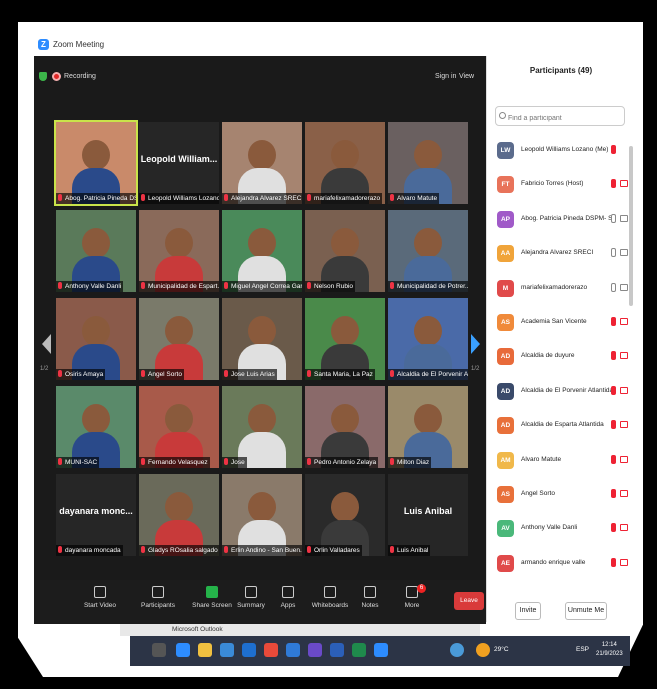  I want to click on video-tile: Luis Anibal Luis Anibal, so click(428, 515).